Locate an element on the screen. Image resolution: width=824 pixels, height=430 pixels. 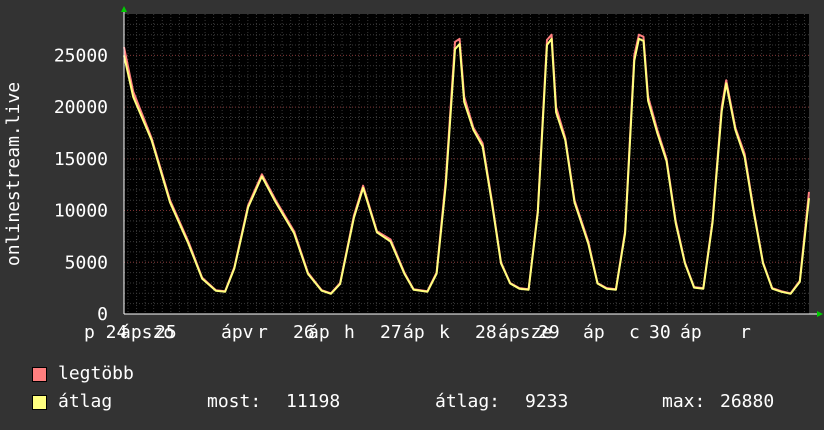
y-tick-label: 20000 is located at coordinates (81, 107).